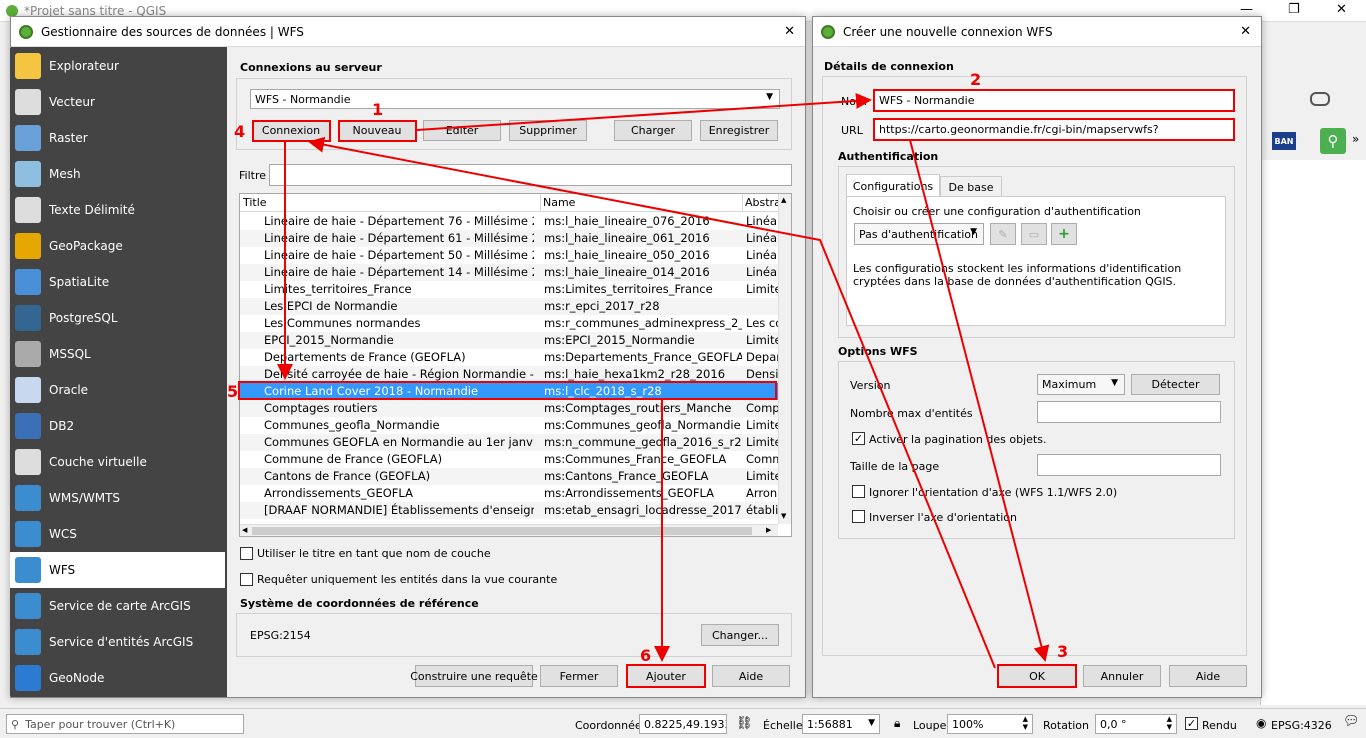  Describe the element at coordinates (240, 131) in the screenshot. I see `annotation-4: 4` at that location.